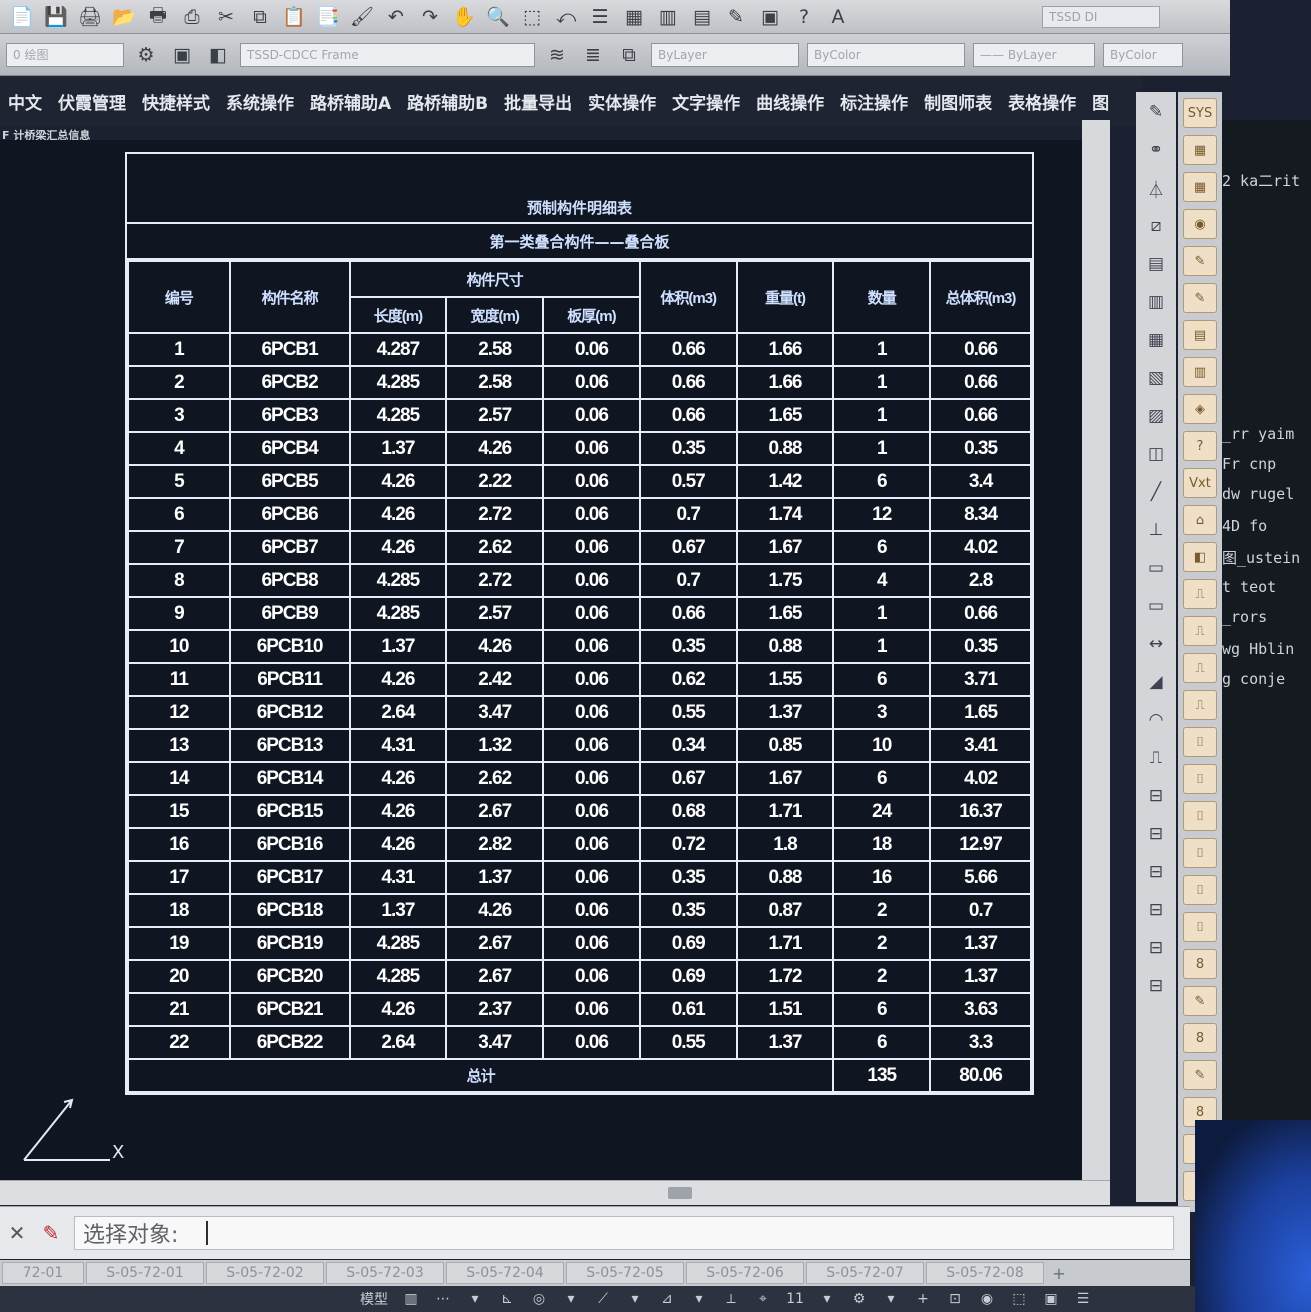 Image resolution: width=1311 pixels, height=1312 pixels. Describe the element at coordinates (1156, 758) in the screenshot. I see `draw-tool-icon: ⎍` at that location.